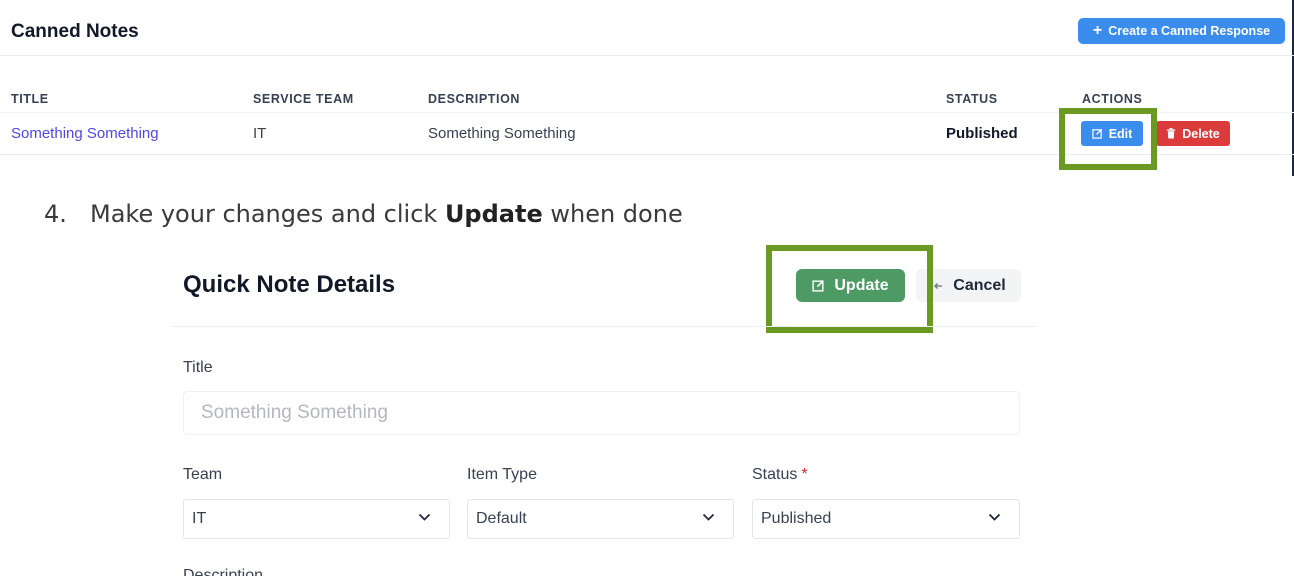 Image resolution: width=1294 pixels, height=576 pixels. What do you see at coordinates (979, 285) in the screenshot?
I see `cancel-label: Cancel` at bounding box center [979, 285].